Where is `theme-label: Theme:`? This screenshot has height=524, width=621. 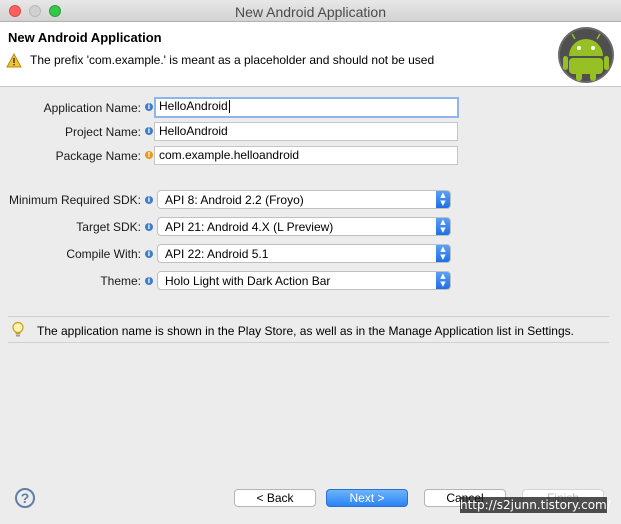 theme-label: Theme: is located at coordinates (120, 281).